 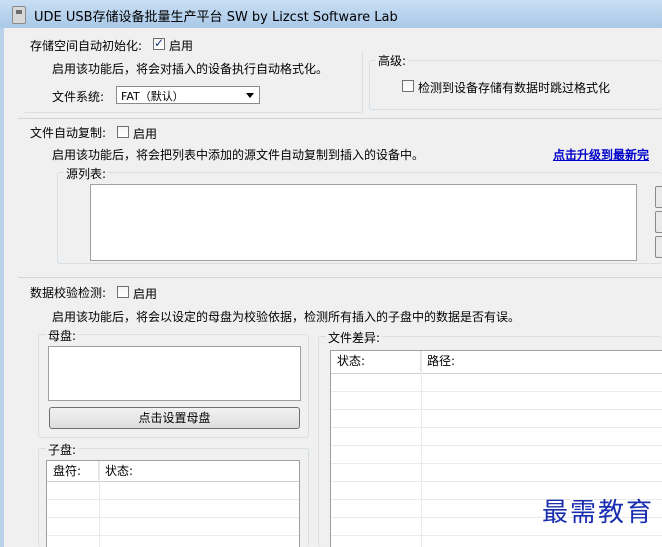 What do you see at coordinates (658, 247) in the screenshot?
I see `clear-source-button` at bounding box center [658, 247].